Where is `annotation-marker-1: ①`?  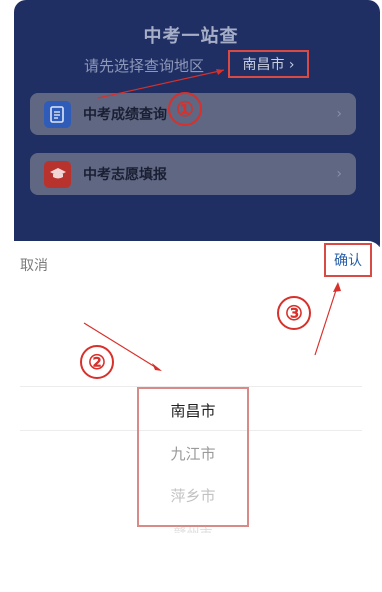 annotation-marker-1: ① is located at coordinates (185, 109).